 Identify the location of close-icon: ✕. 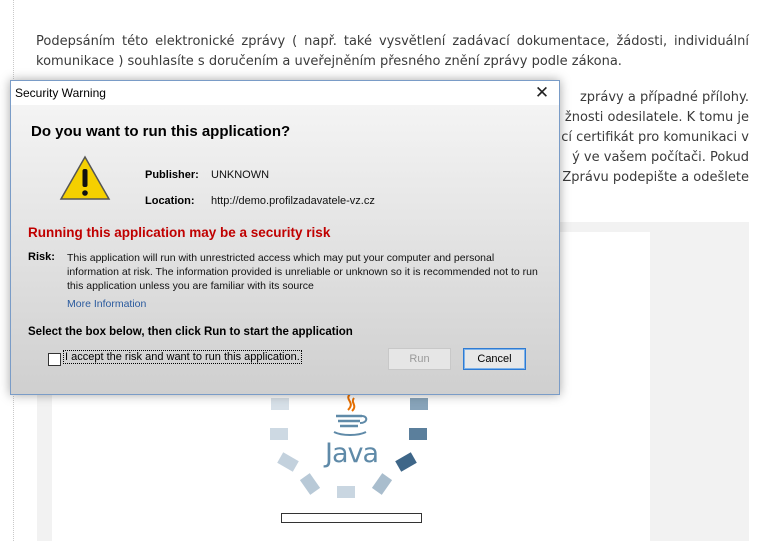
(542, 93).